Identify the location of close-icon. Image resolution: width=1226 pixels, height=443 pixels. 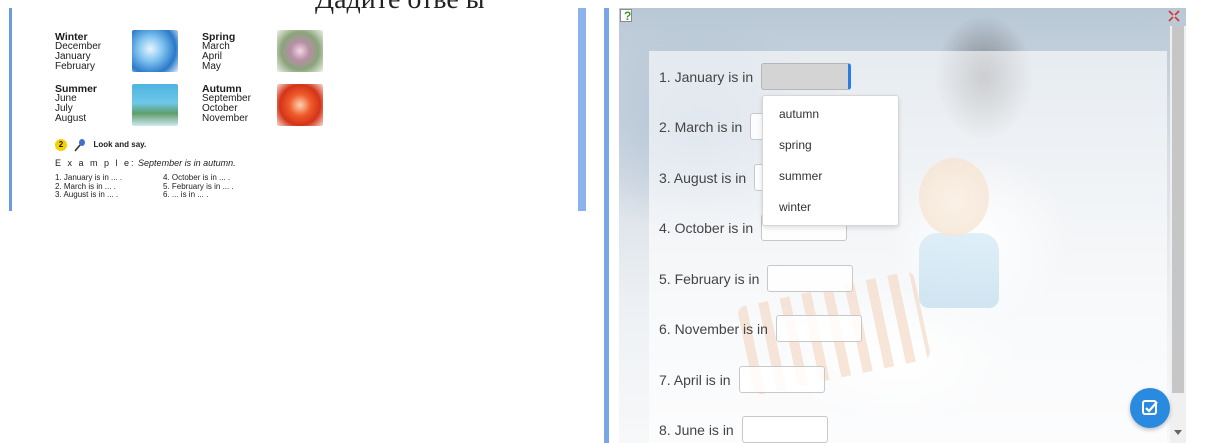
(1174, 16).